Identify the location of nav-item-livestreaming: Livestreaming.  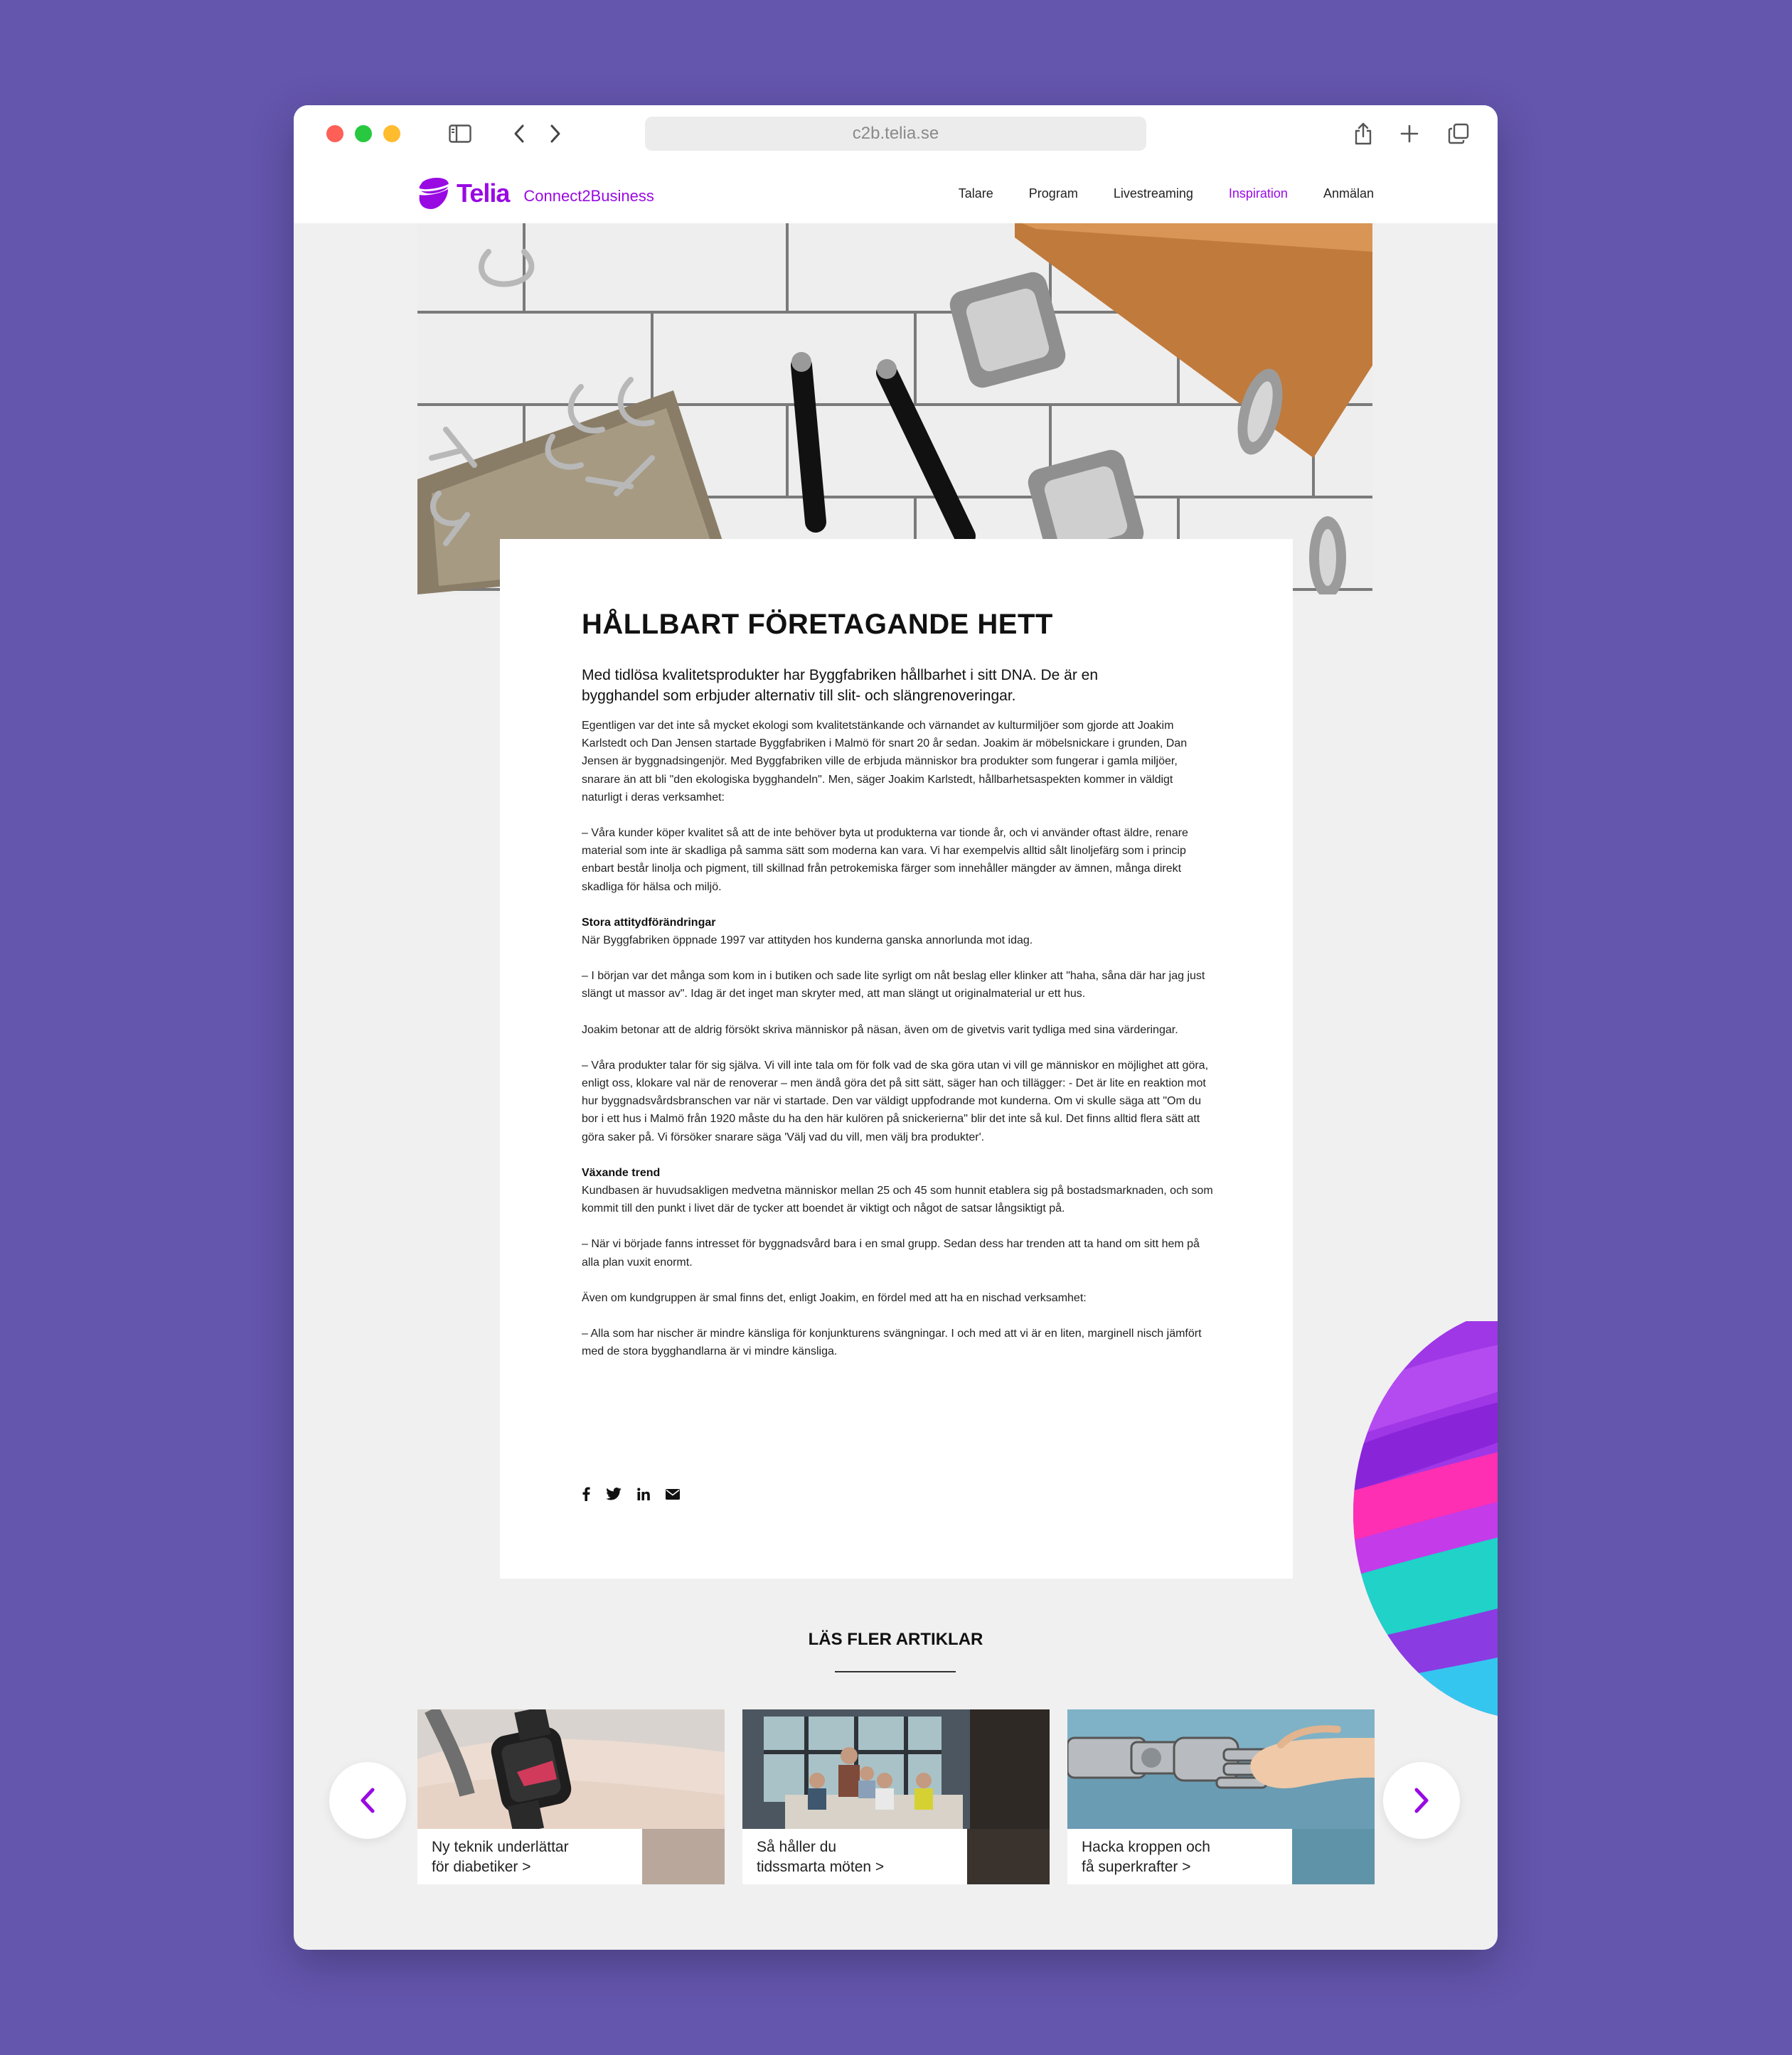
(1153, 193).